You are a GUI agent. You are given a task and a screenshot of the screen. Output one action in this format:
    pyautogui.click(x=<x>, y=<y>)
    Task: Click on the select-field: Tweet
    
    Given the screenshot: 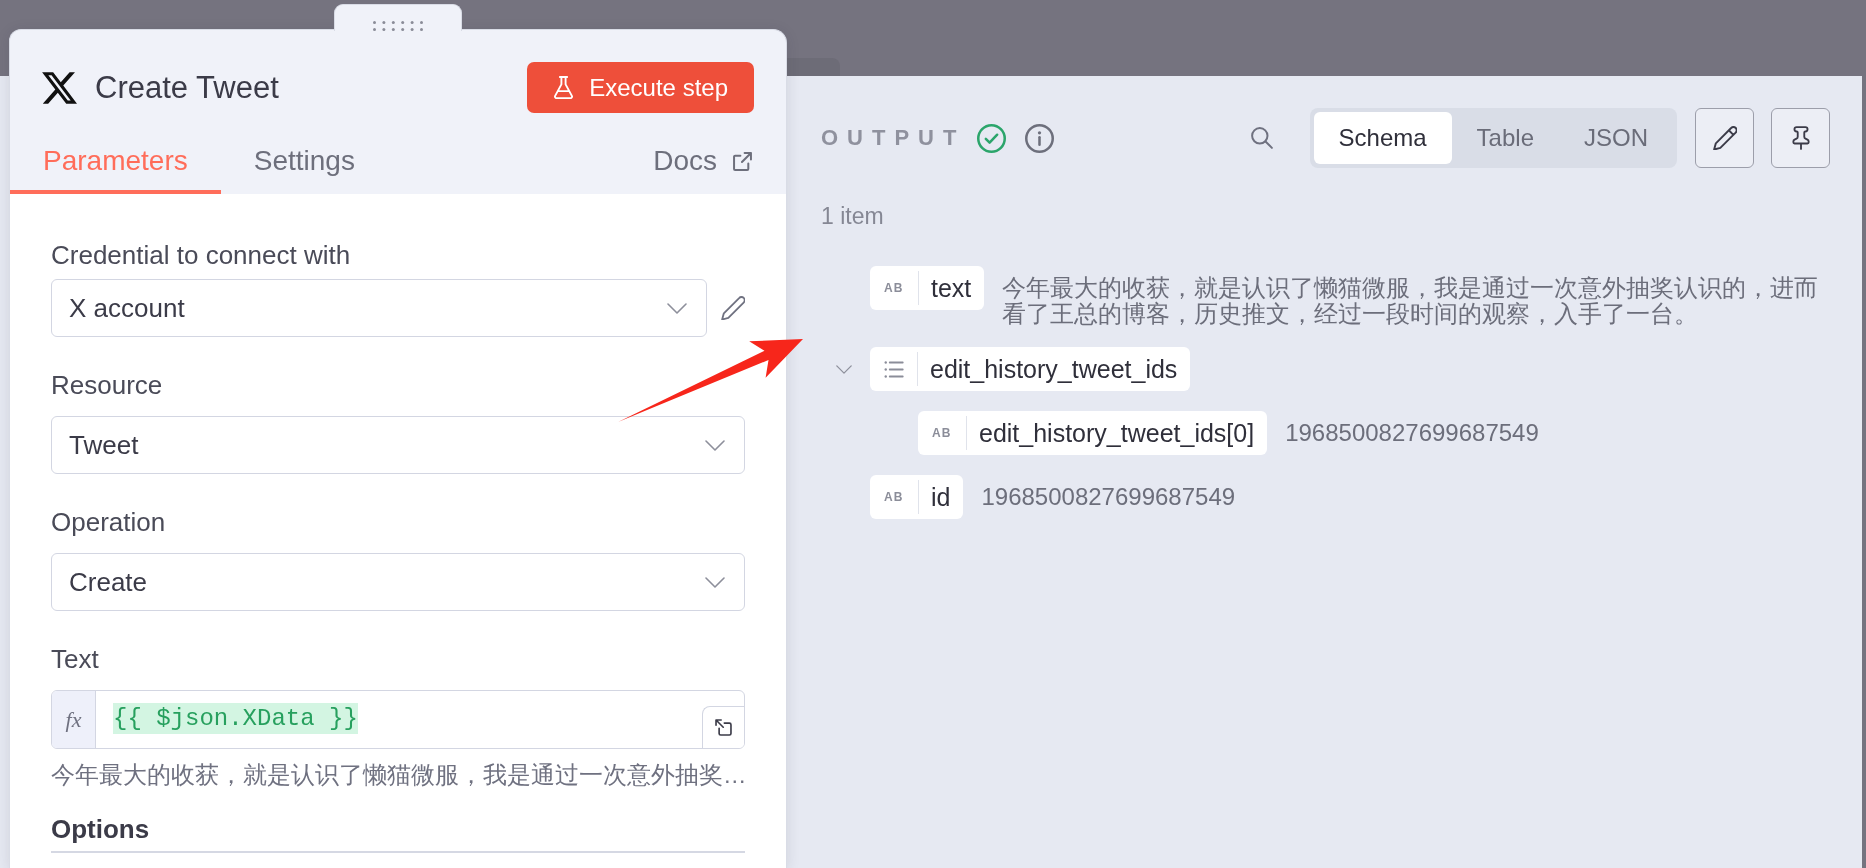 What is the action you would take?
    pyautogui.click(x=398, y=445)
    